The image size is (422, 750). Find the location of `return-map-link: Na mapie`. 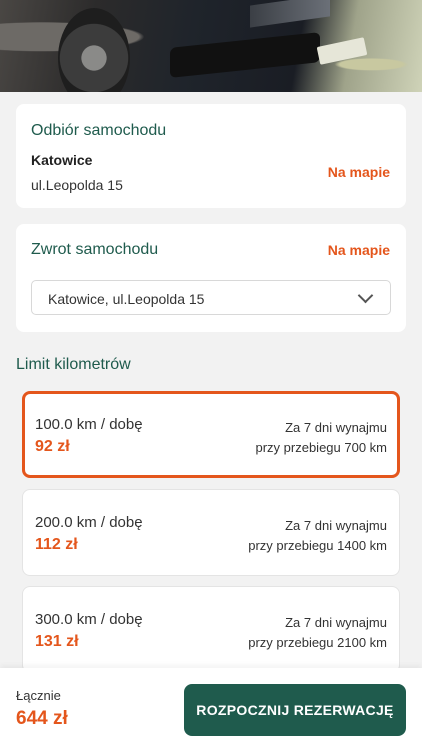

return-map-link: Na mapie is located at coordinates (359, 250).